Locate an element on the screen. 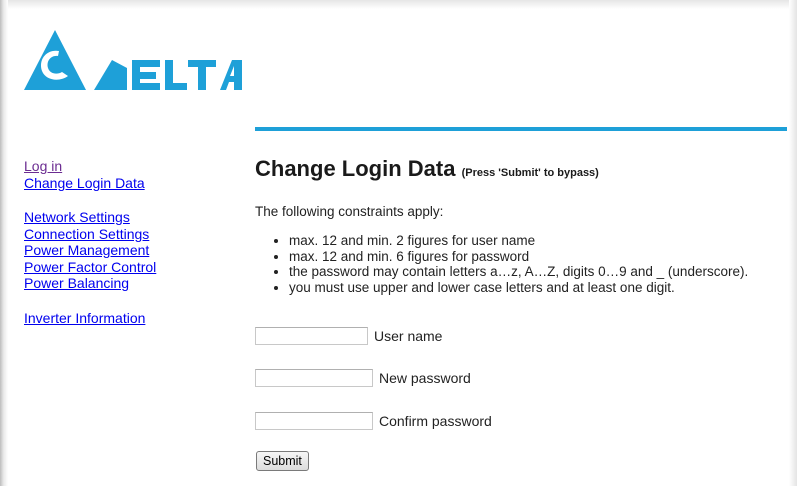  confirm-password-input is located at coordinates (314, 421).